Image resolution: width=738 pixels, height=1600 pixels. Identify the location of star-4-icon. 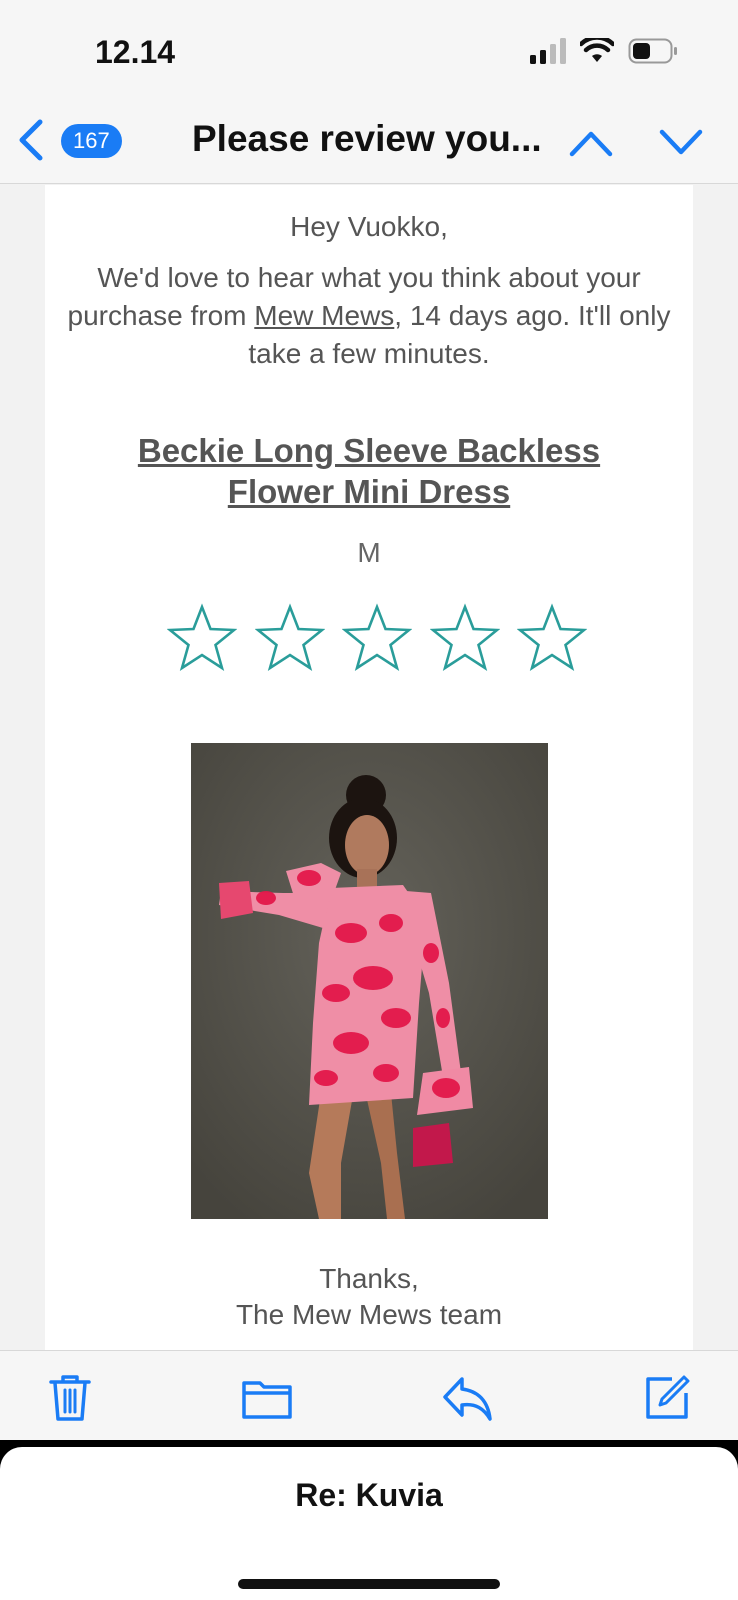
(464, 638).